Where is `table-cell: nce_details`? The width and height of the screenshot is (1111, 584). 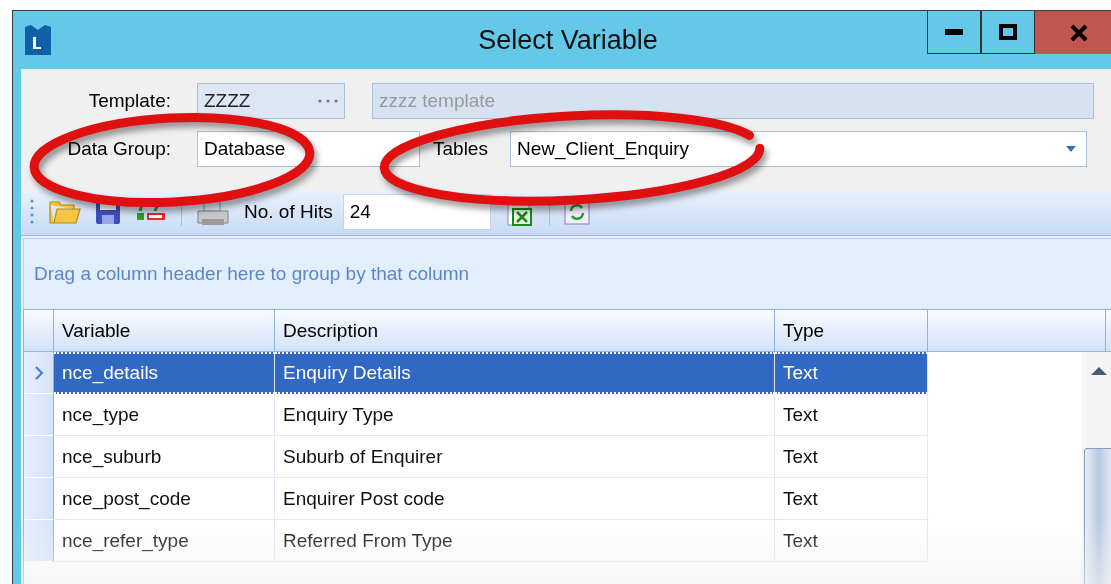
table-cell: nce_details is located at coordinates (164, 373).